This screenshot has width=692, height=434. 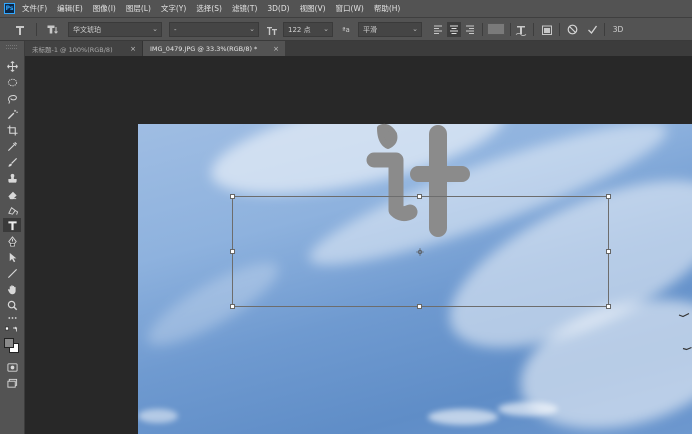 What do you see at coordinates (12, 318) in the screenshot?
I see `more-tools-icon` at bounding box center [12, 318].